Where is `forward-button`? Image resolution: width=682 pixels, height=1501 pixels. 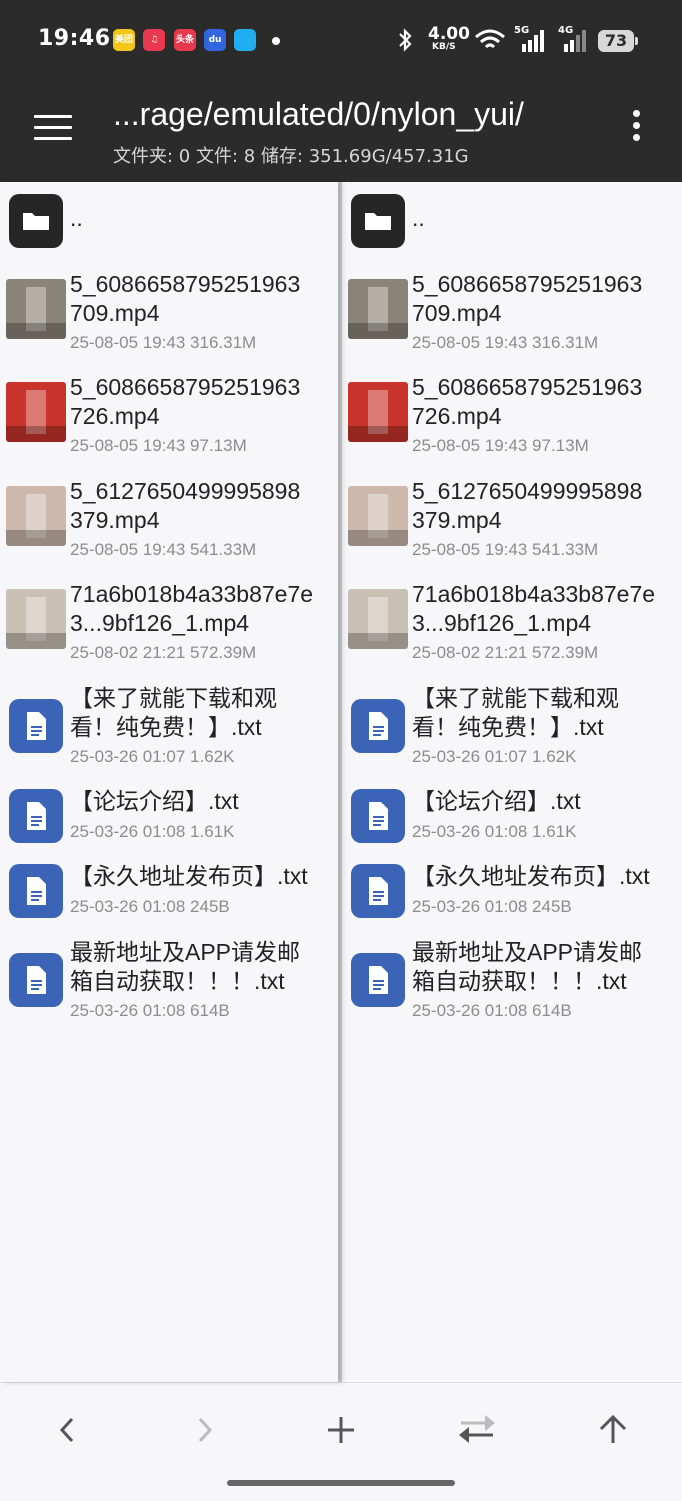 forward-button is located at coordinates (204, 1430).